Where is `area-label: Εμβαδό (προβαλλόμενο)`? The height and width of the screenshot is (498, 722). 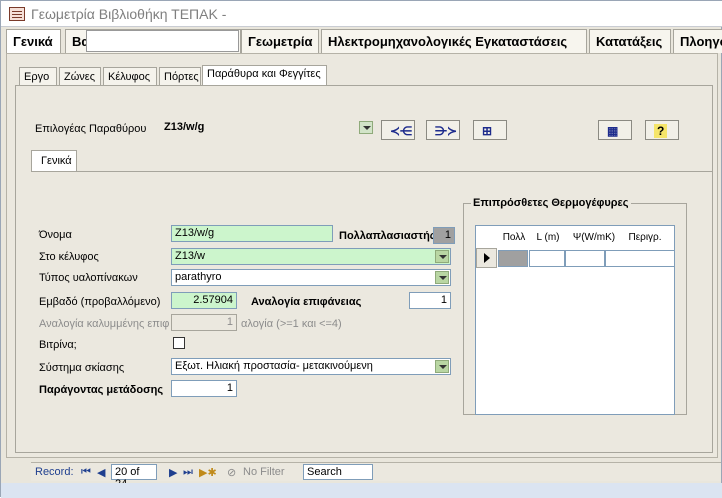 area-label: Εμβαδό (προβαλλόμενο) is located at coordinates (100, 302).